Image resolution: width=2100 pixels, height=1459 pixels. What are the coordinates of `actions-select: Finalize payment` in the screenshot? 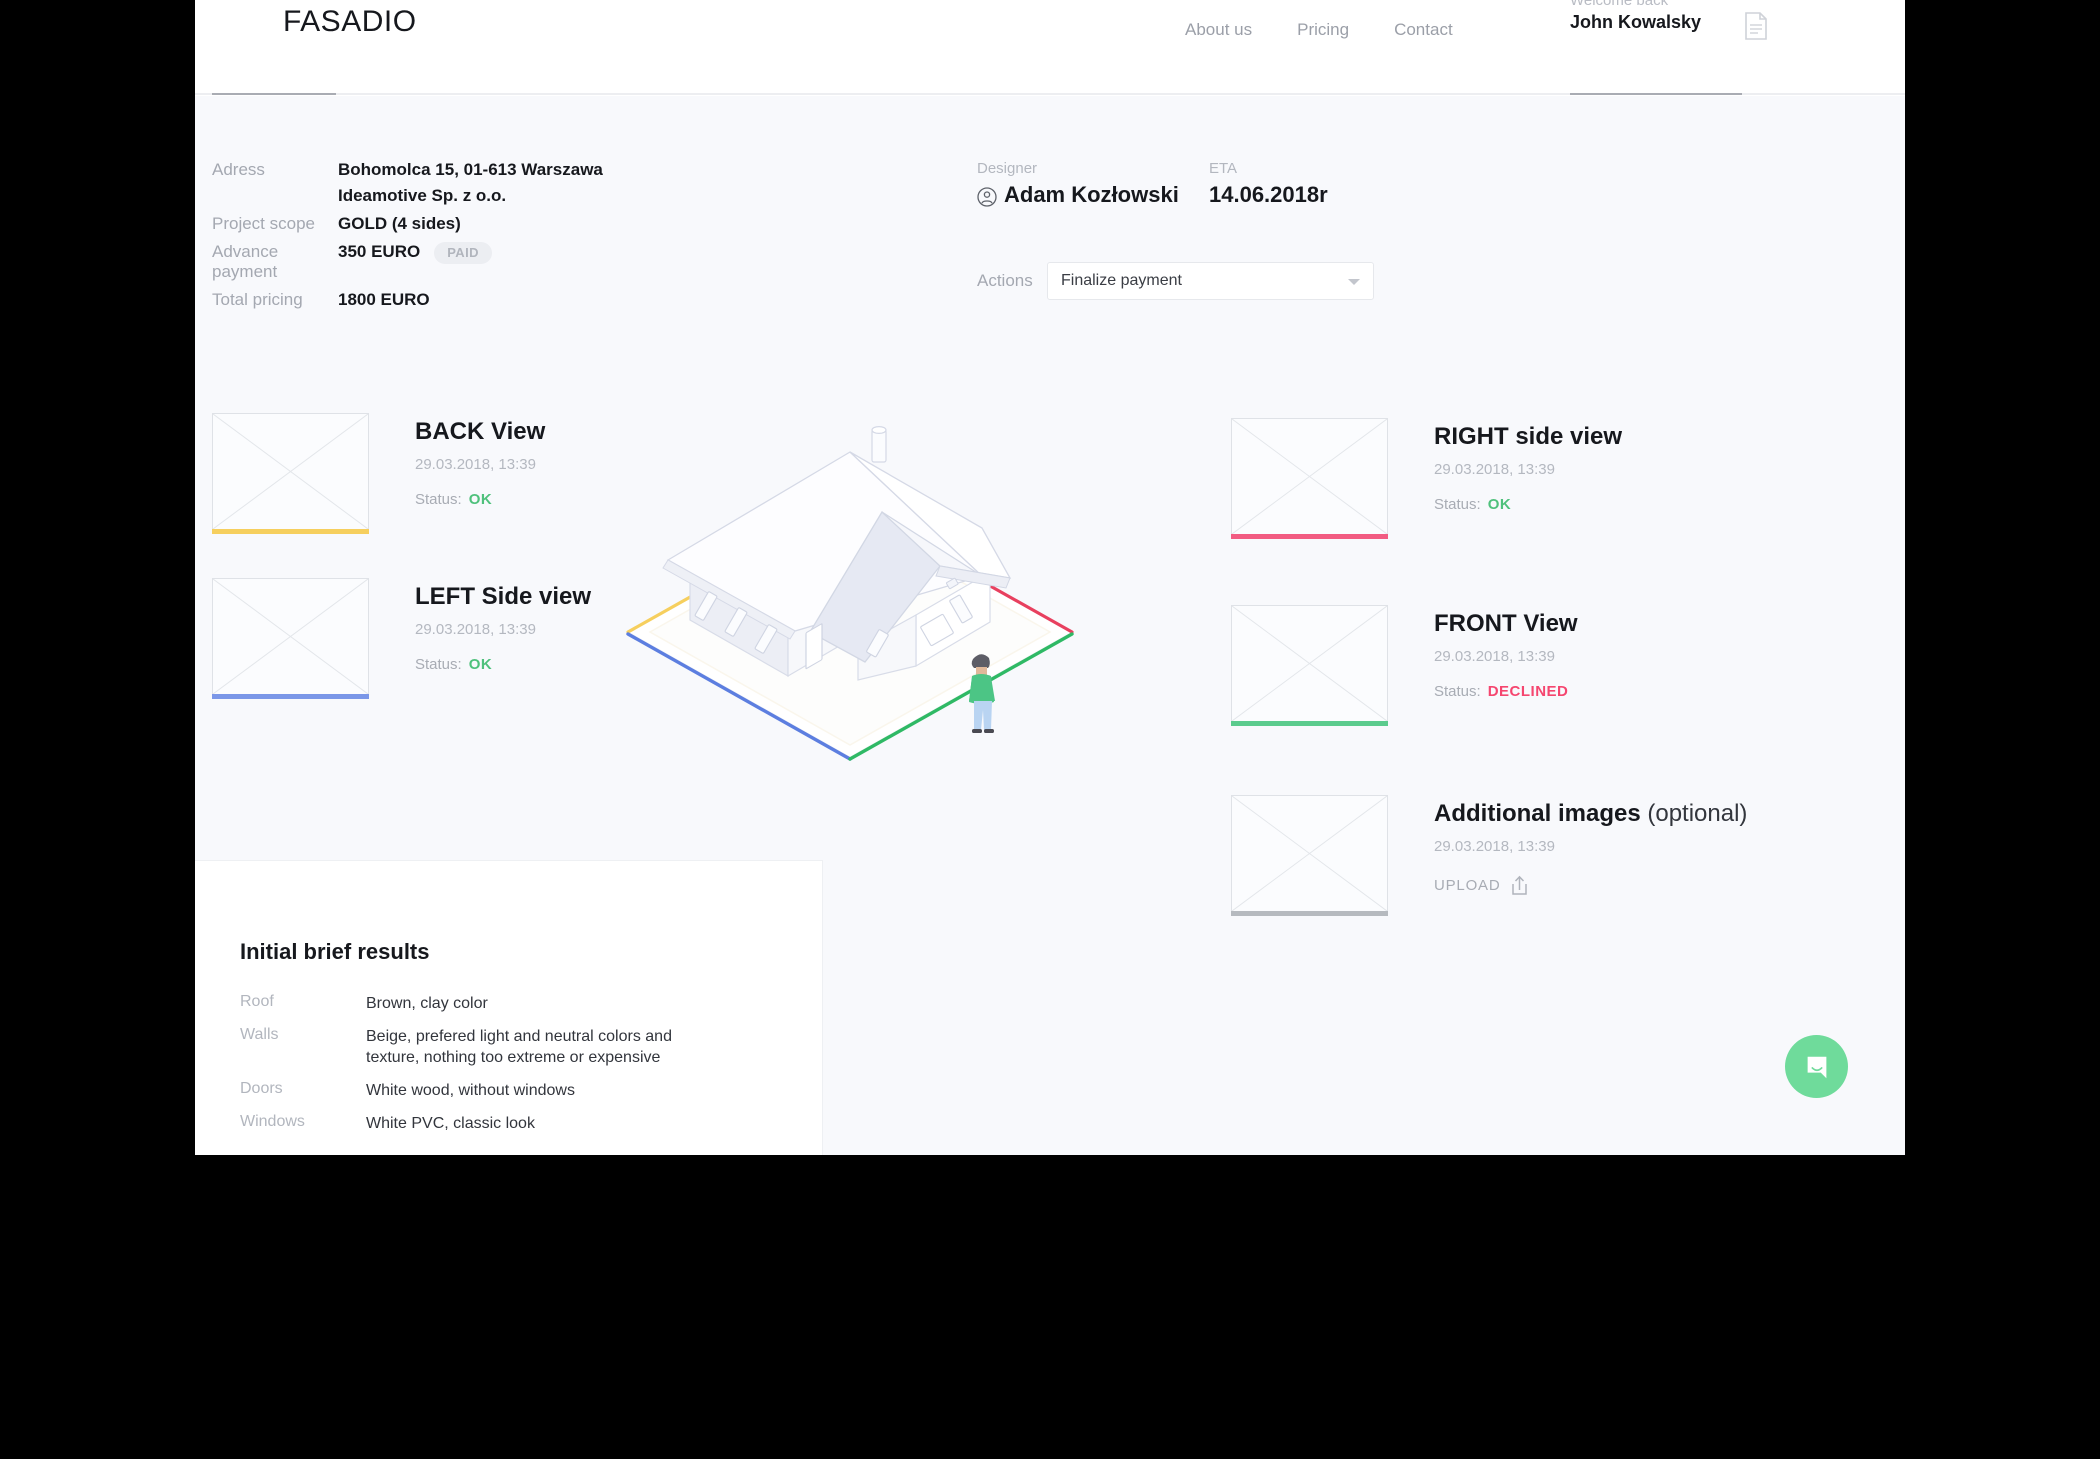 It's located at (1210, 281).